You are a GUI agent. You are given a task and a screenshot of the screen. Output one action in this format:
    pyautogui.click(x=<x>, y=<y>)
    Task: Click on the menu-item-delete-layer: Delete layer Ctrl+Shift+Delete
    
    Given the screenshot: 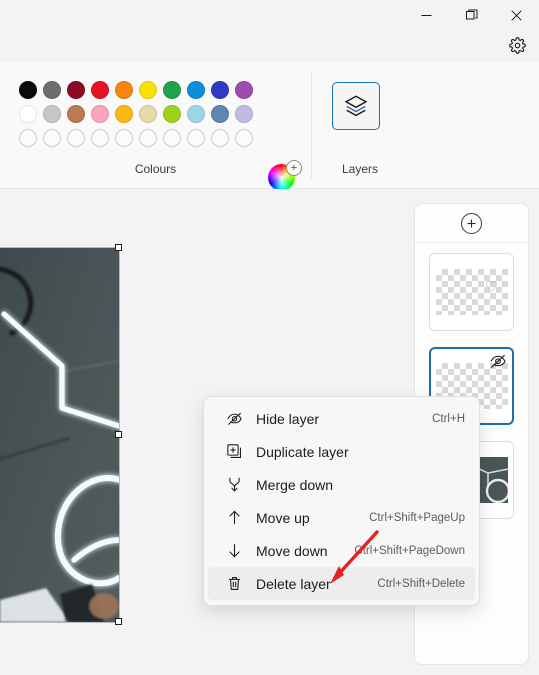 What is the action you would take?
    pyautogui.click(x=341, y=583)
    